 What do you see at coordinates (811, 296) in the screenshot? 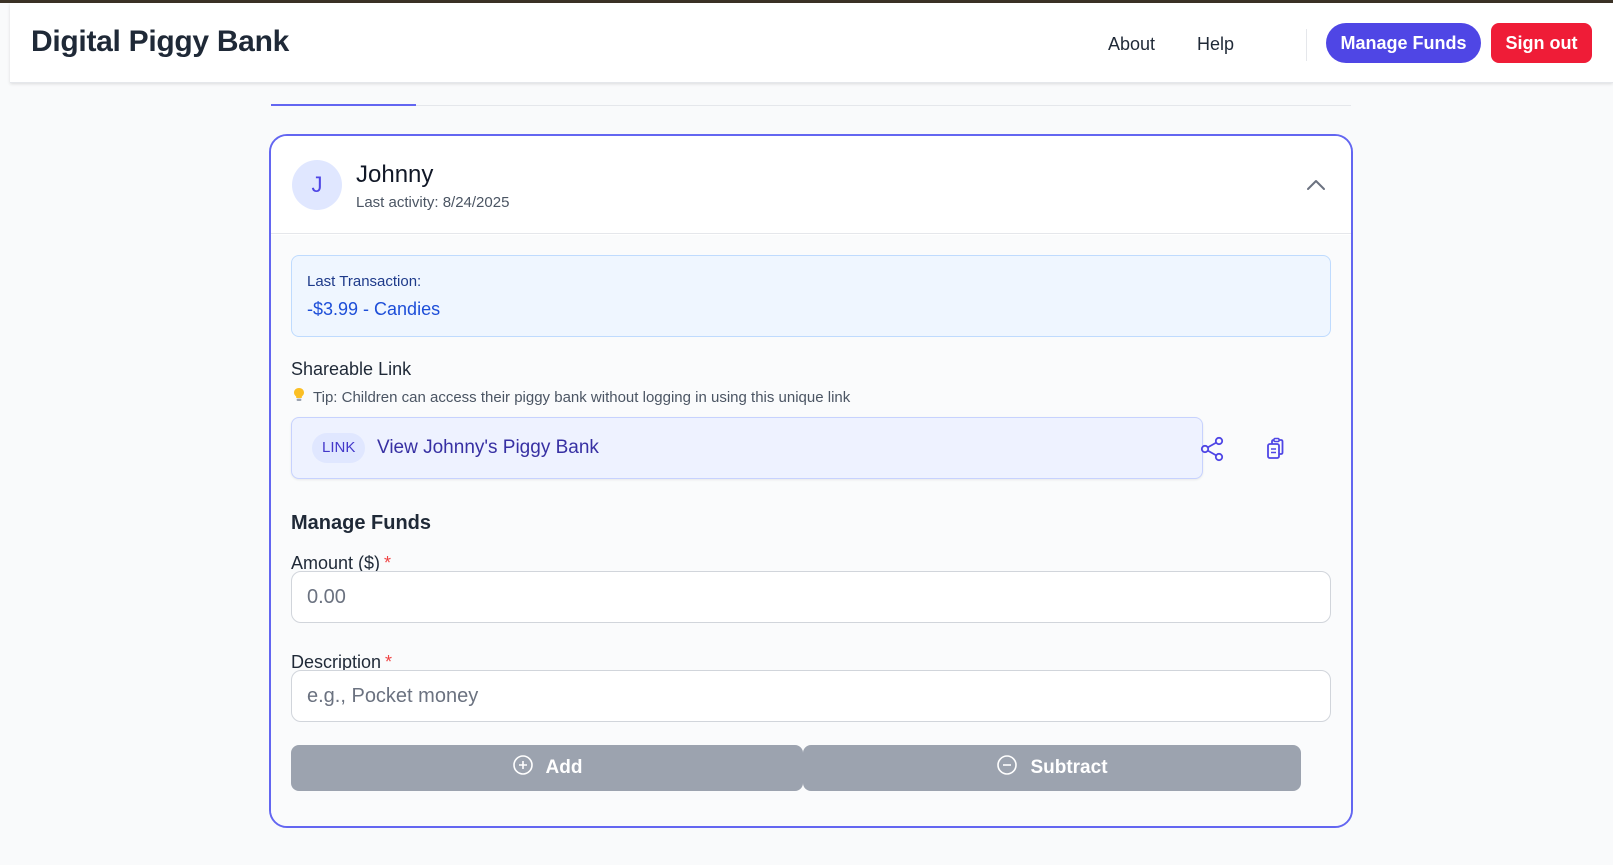
I see `last-transaction-box: Last Transaction: -$3.99 - Candies` at bounding box center [811, 296].